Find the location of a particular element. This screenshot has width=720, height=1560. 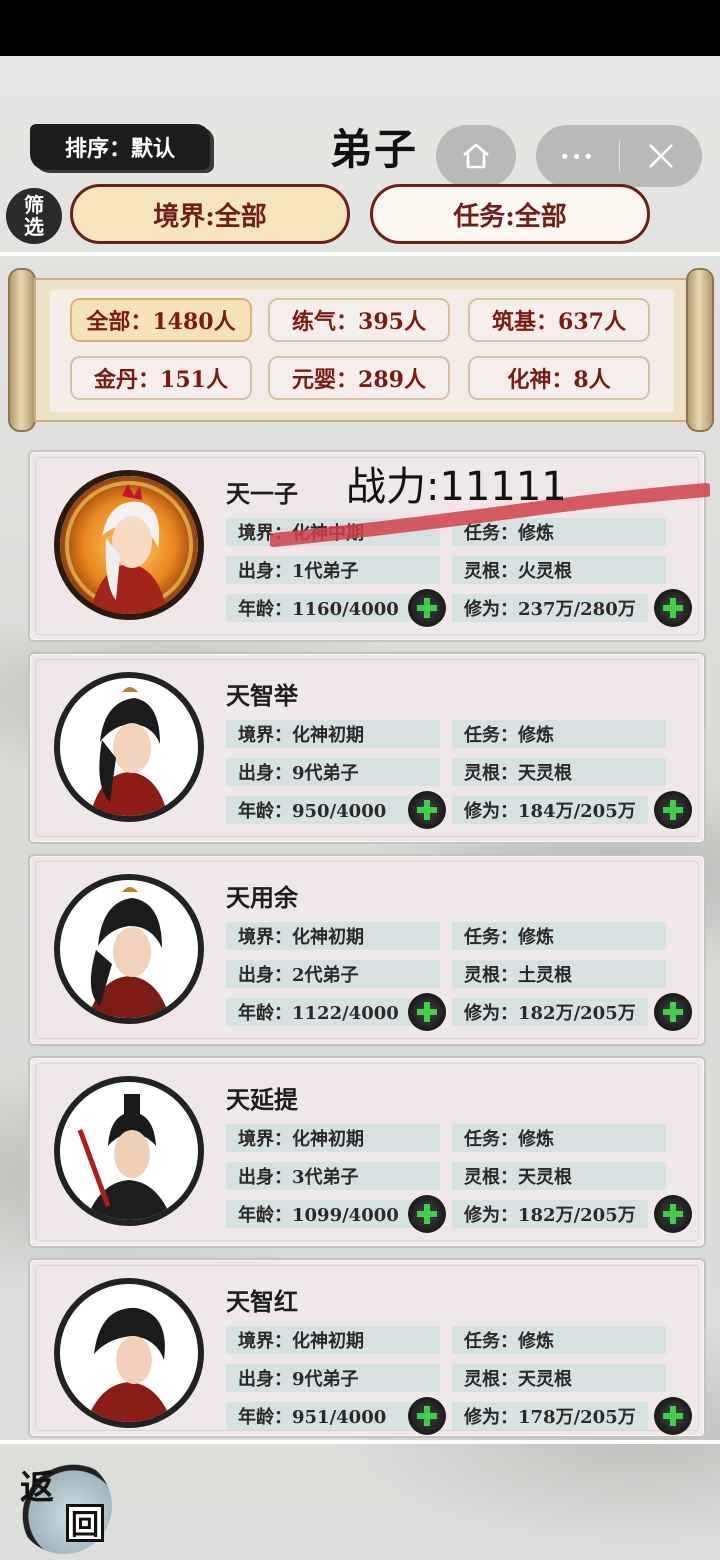

filter-label-top: 筛 is located at coordinates (34, 205).